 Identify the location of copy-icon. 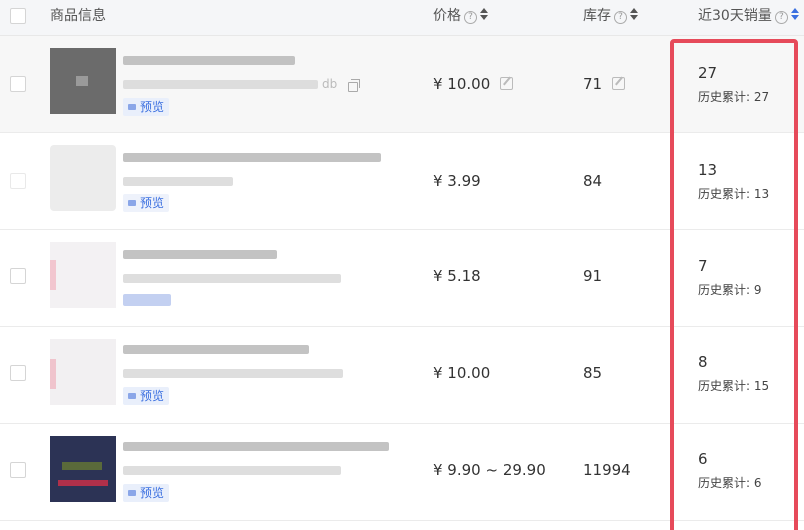
(354, 85).